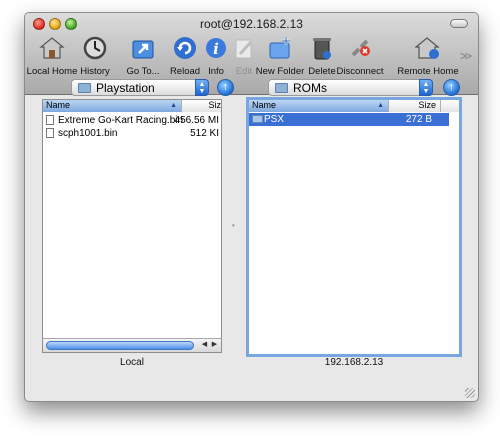 This screenshot has height=437, width=500. Describe the element at coordinates (204, 345) in the screenshot. I see `scroll-left-icon: ◀` at that location.